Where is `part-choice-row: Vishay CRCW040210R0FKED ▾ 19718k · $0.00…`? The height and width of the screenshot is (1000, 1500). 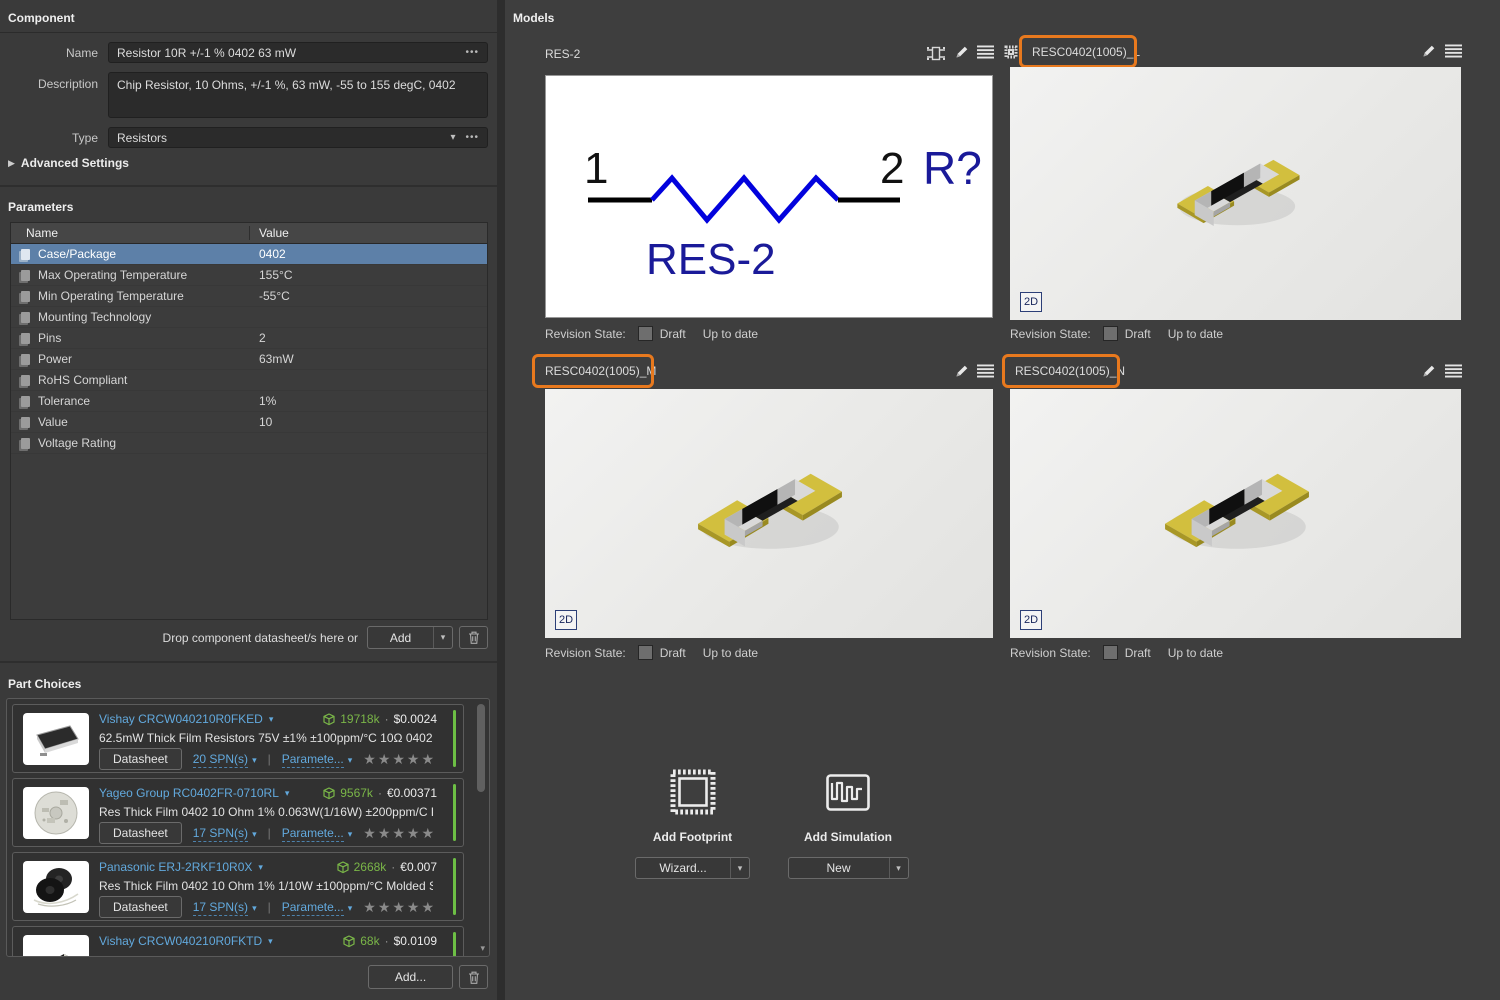
part-choice-row: Vishay CRCW040210R0FKED ▾ 19718k · $0.00… is located at coordinates (238, 738).